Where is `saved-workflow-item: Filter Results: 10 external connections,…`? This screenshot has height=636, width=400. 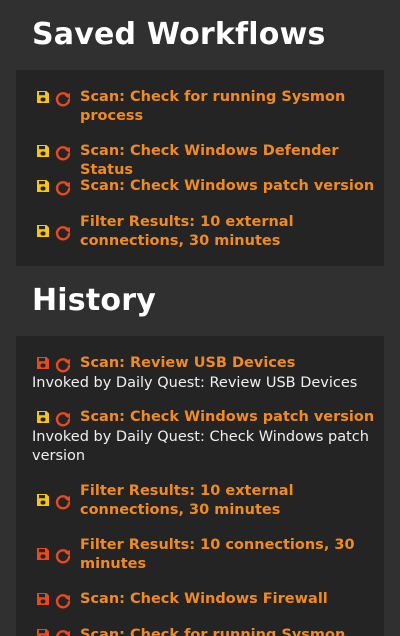
saved-workflow-item: Filter Results: 10 external connections,… is located at coordinates (204, 232).